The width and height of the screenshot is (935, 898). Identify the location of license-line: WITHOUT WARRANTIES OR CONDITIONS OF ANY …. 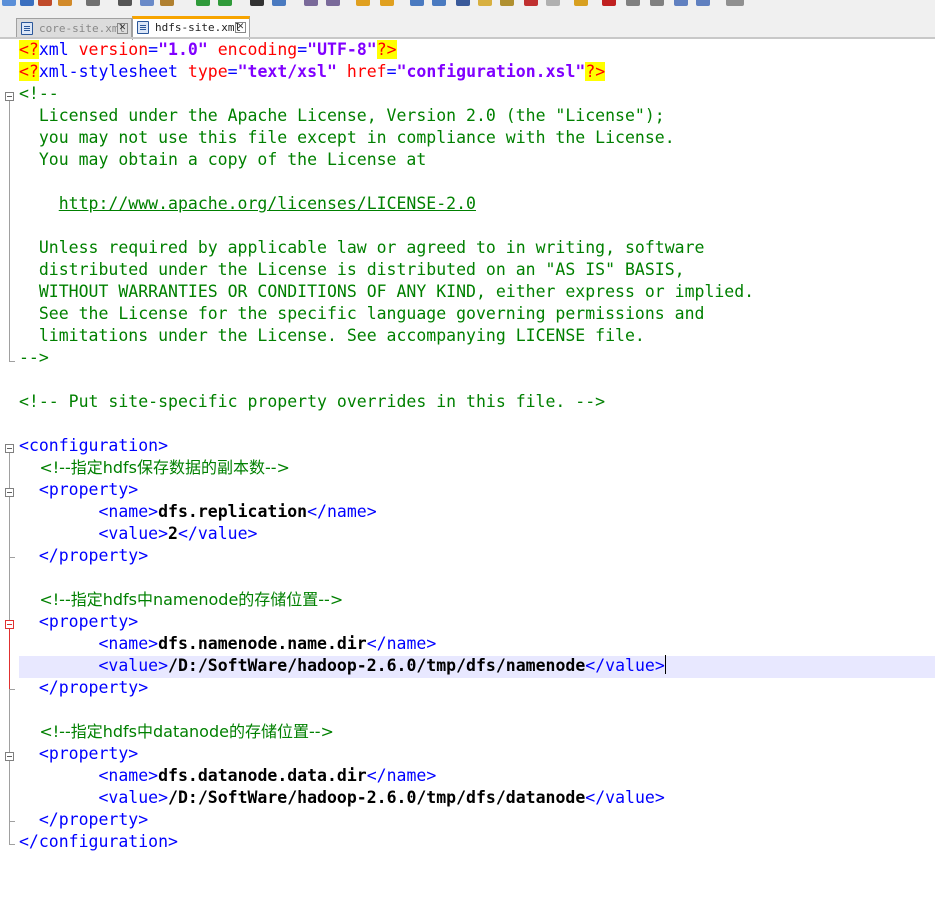
(396, 291).